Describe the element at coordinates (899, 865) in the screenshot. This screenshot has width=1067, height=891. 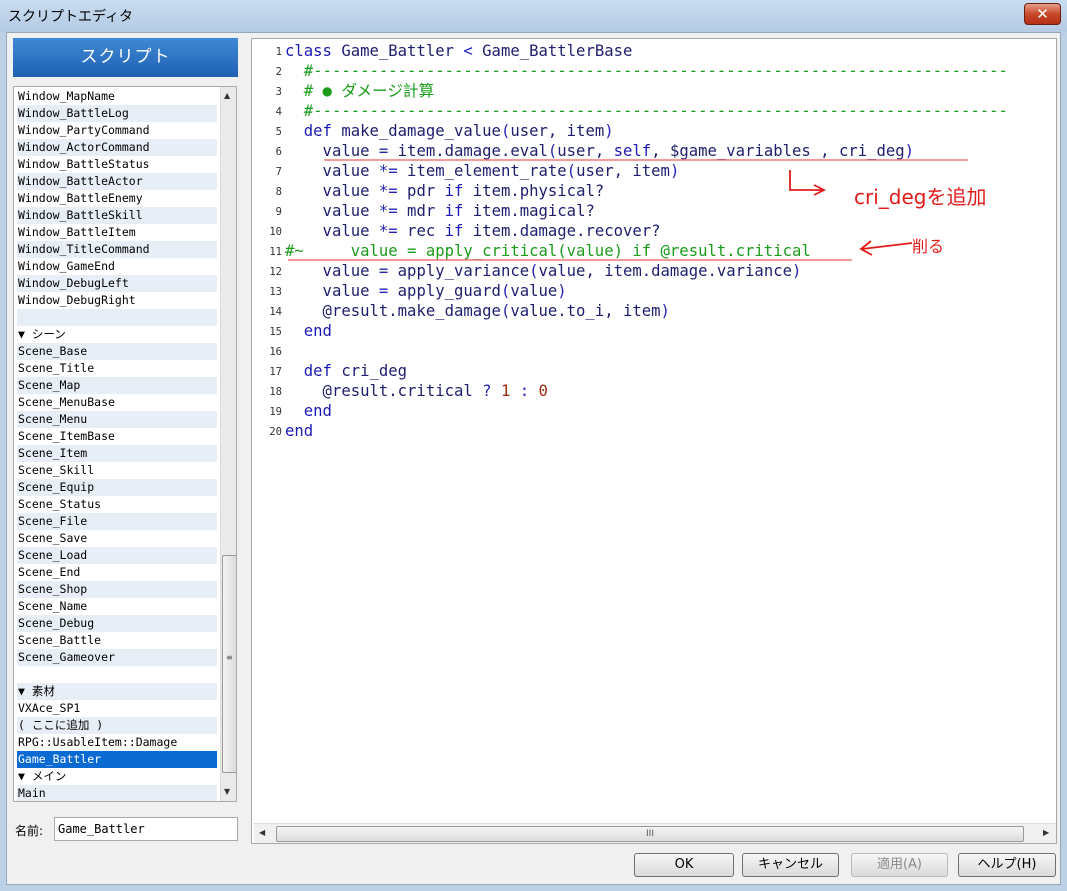
I see `apply-button: 適用(A)` at that location.